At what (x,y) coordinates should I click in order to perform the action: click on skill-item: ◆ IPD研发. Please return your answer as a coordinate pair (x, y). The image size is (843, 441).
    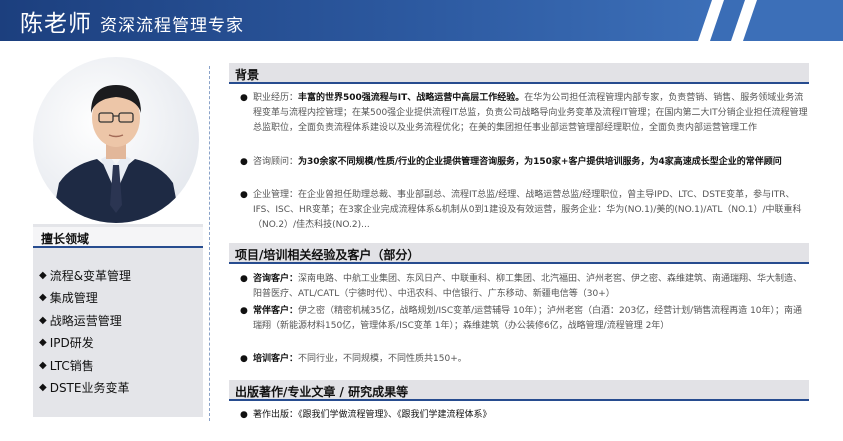
    Looking at the image, I should click on (66, 343).